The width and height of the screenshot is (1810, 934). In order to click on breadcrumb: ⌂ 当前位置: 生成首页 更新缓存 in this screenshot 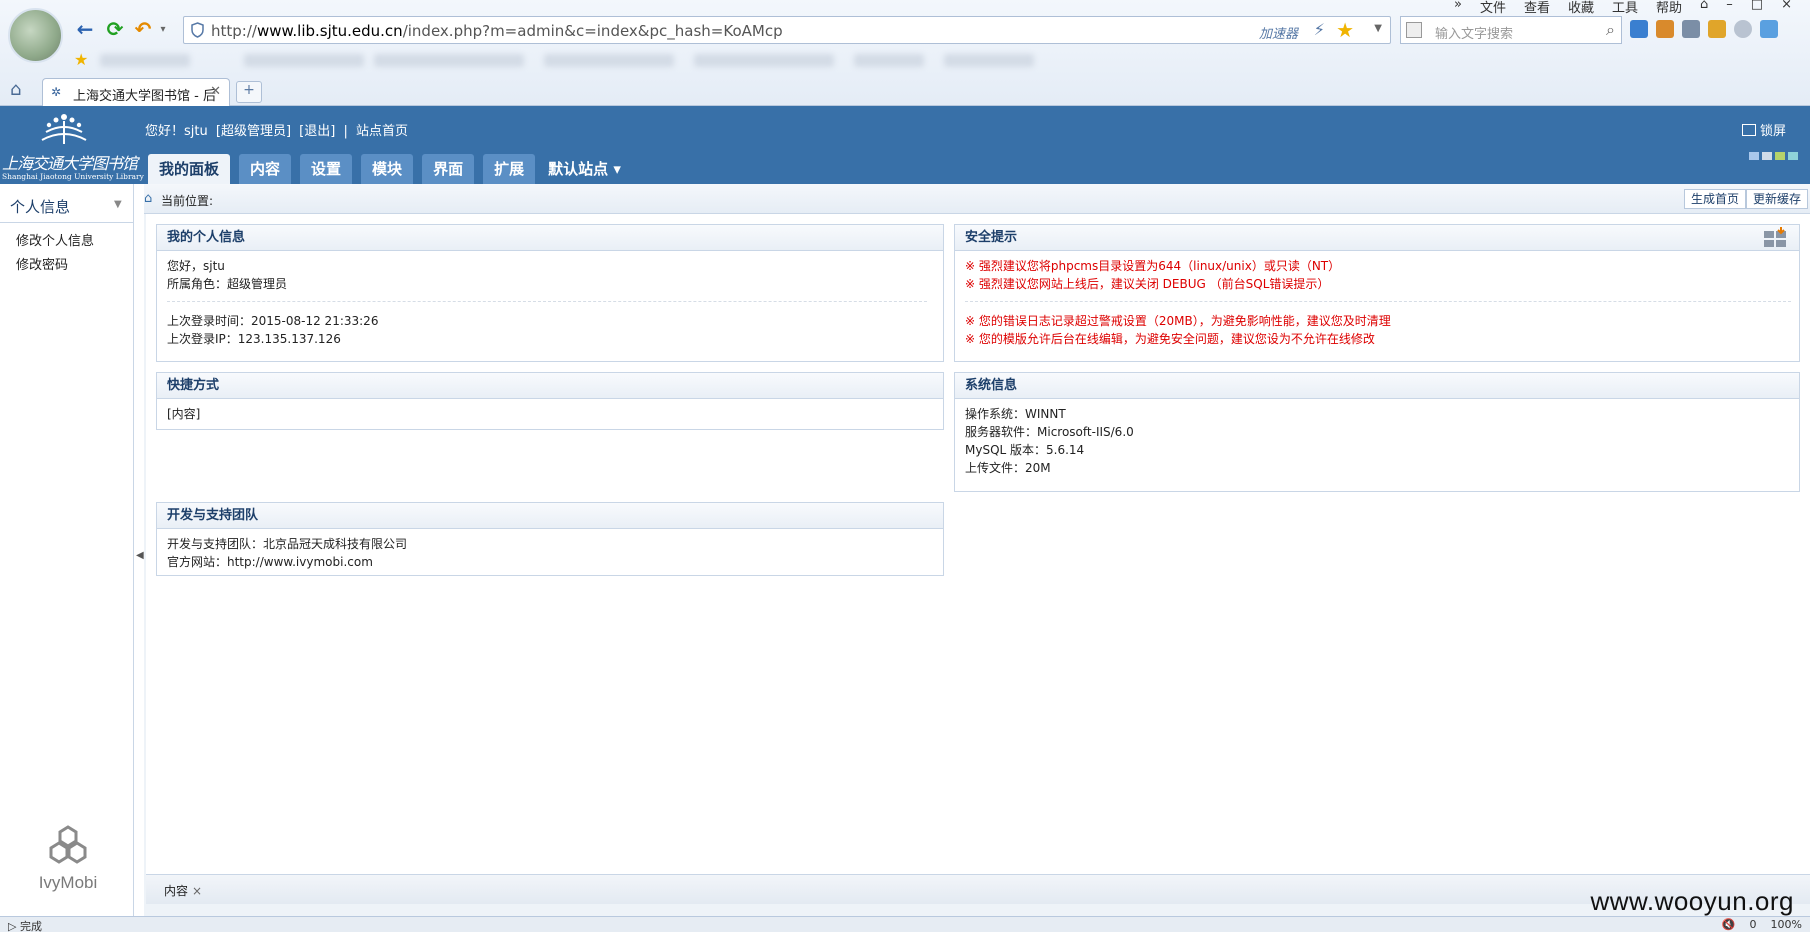, I will do `click(977, 199)`.